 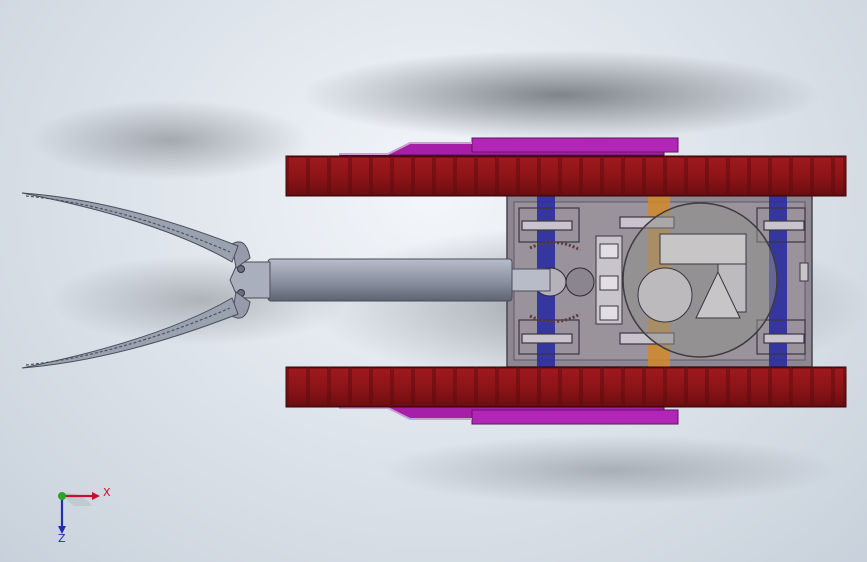 I want to click on y-axis-dot, so click(x=62, y=496).